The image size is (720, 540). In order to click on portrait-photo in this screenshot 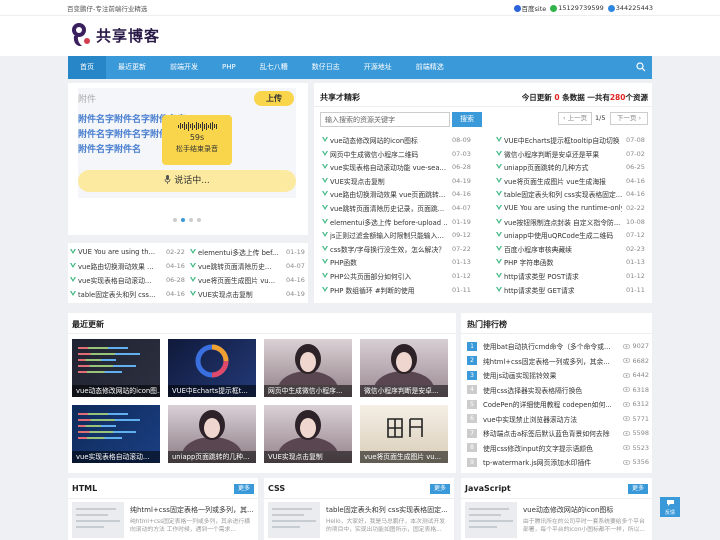, I will do `click(212, 430)`.